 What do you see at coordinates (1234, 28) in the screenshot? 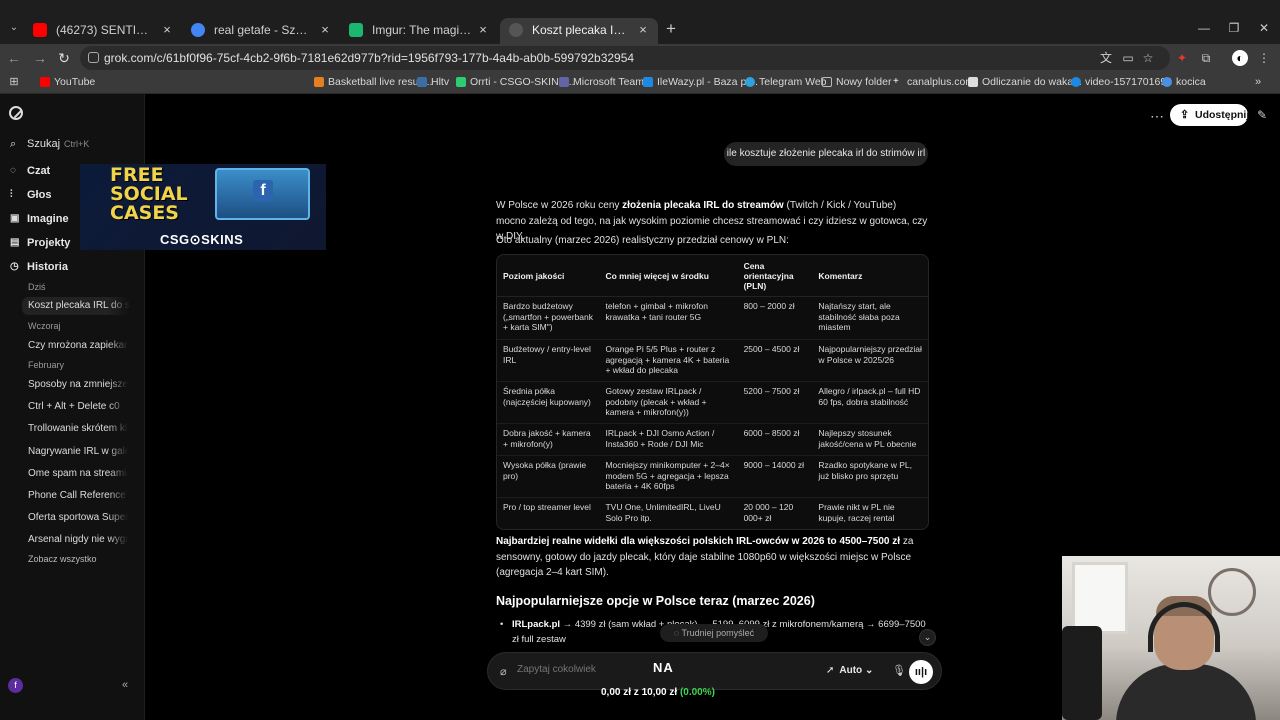
I see `maximize-icon: ❐` at bounding box center [1234, 28].